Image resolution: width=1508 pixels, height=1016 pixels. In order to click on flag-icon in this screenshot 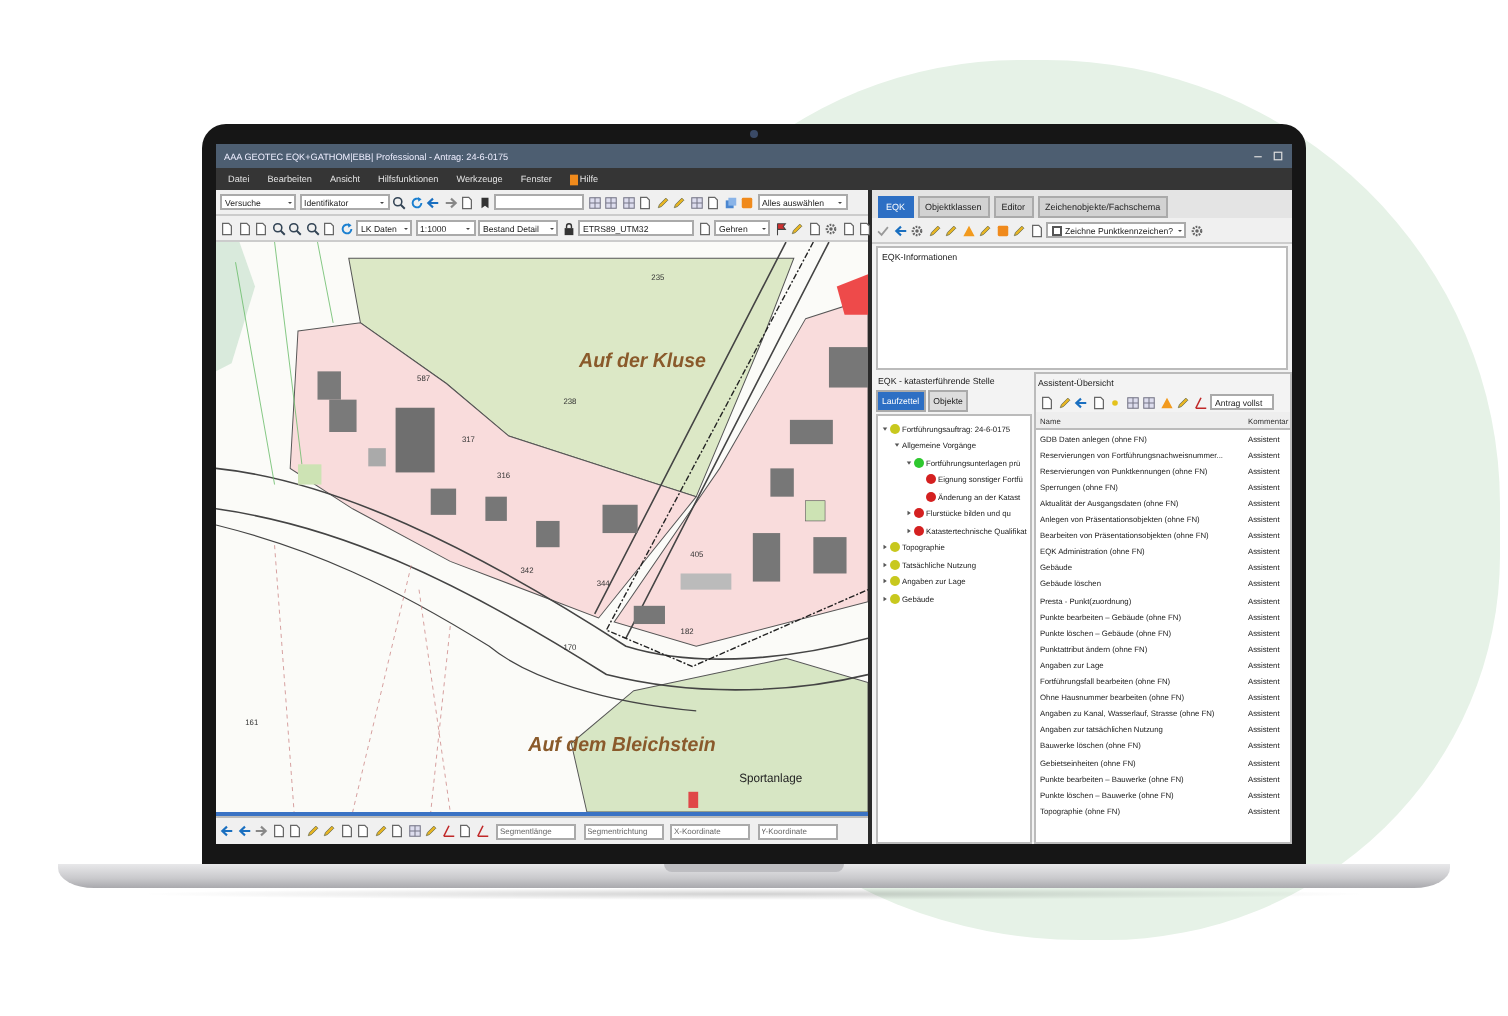, I will do `click(780, 228)`.